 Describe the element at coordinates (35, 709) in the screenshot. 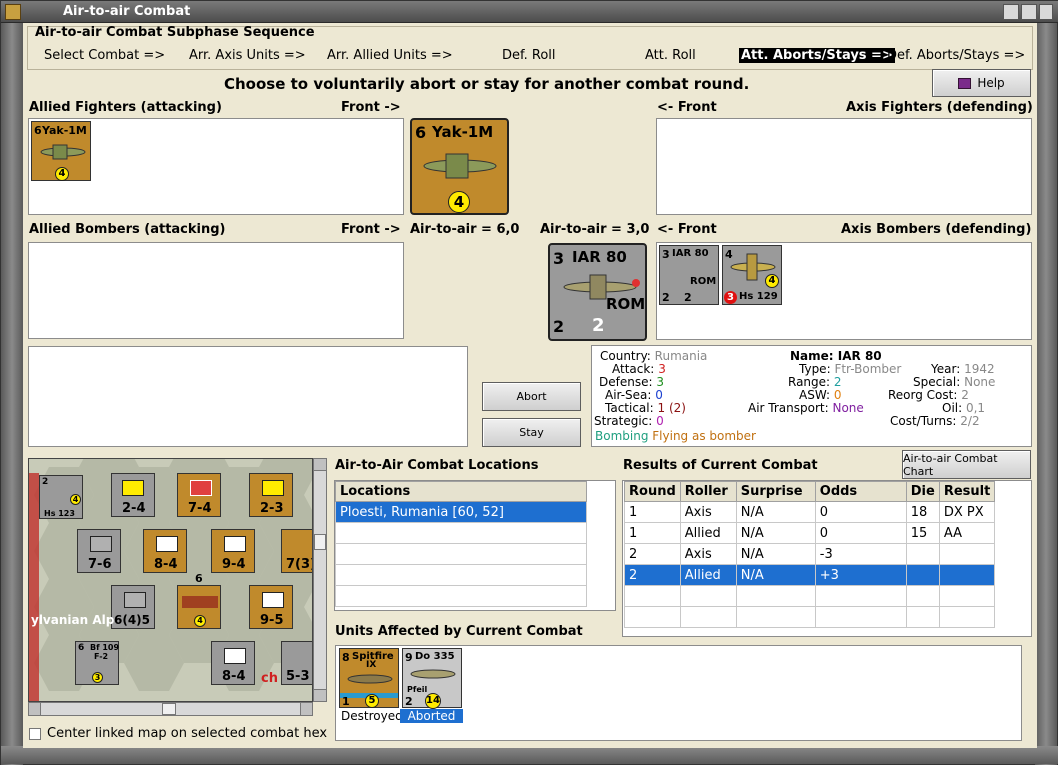

I see `scroll-left-arrow-icon` at that location.